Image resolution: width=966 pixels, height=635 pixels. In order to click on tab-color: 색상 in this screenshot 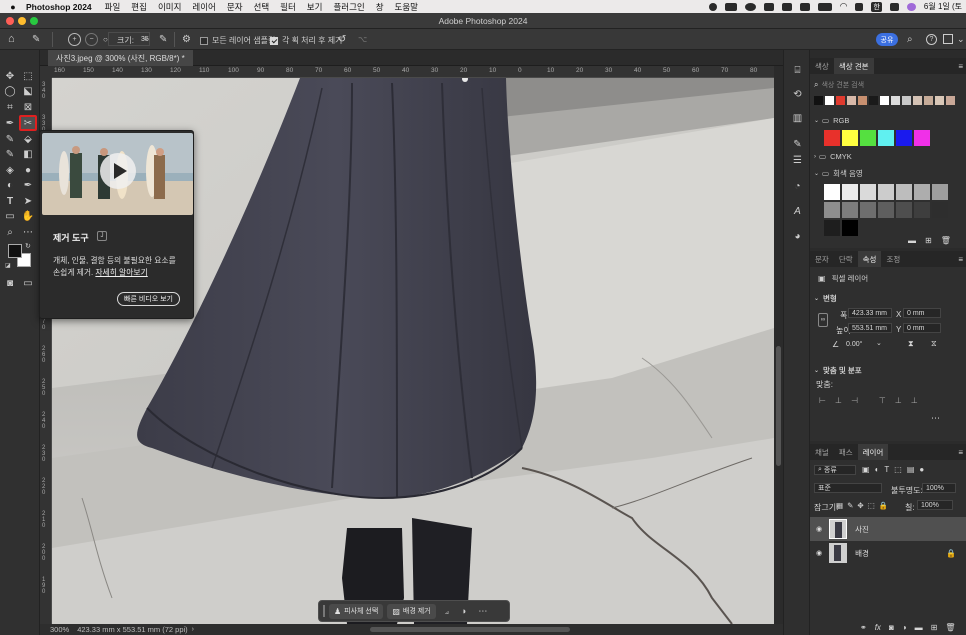, I will do `click(822, 66)`.